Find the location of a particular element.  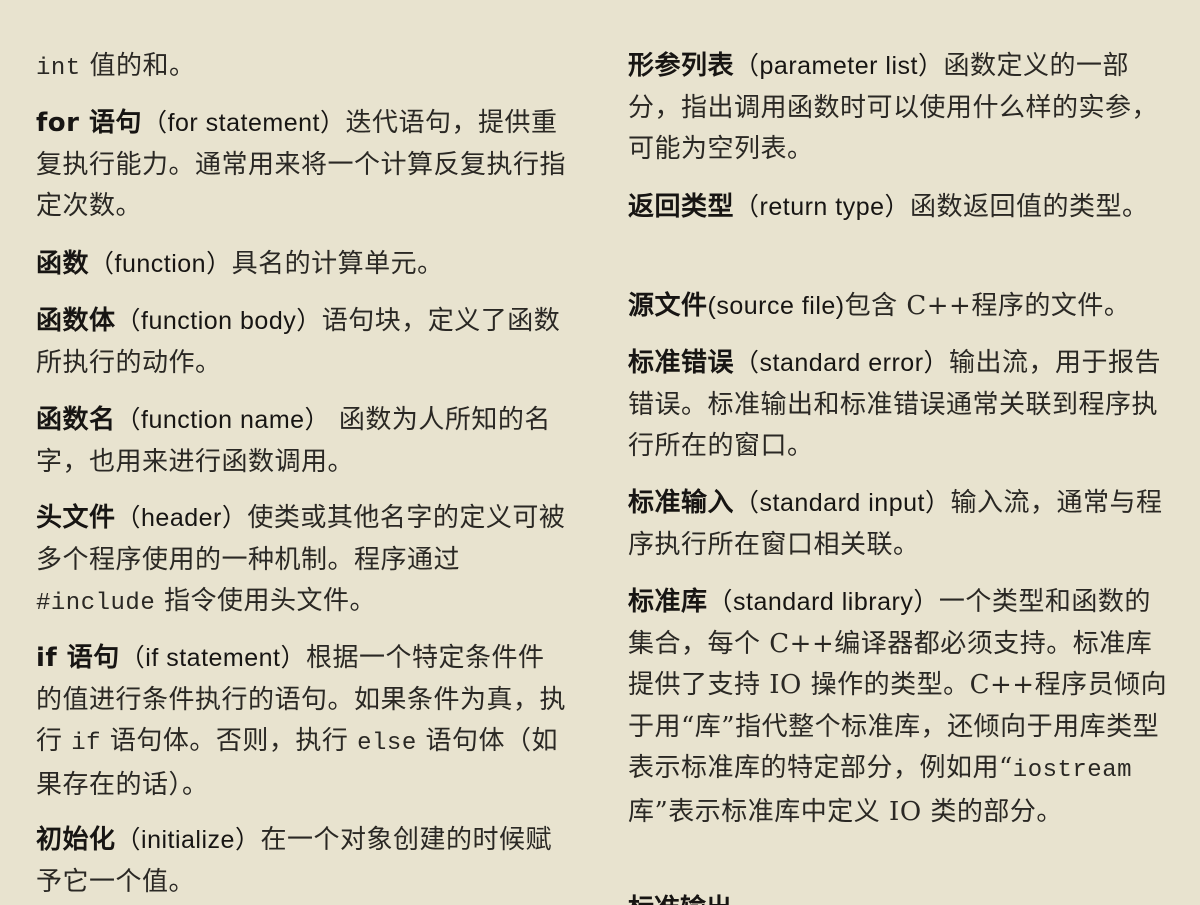

term-cn: 形参列表 is located at coordinates (681, 66).